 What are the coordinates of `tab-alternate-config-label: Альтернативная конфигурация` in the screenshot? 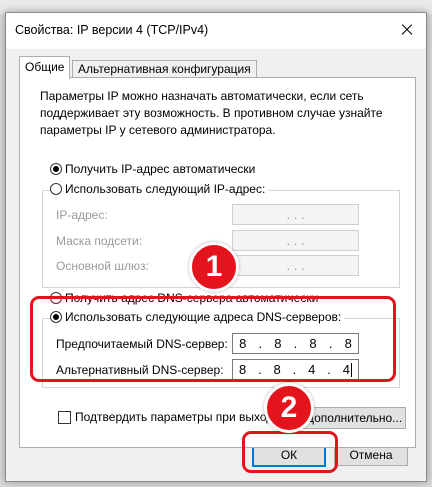 It's located at (164, 69).